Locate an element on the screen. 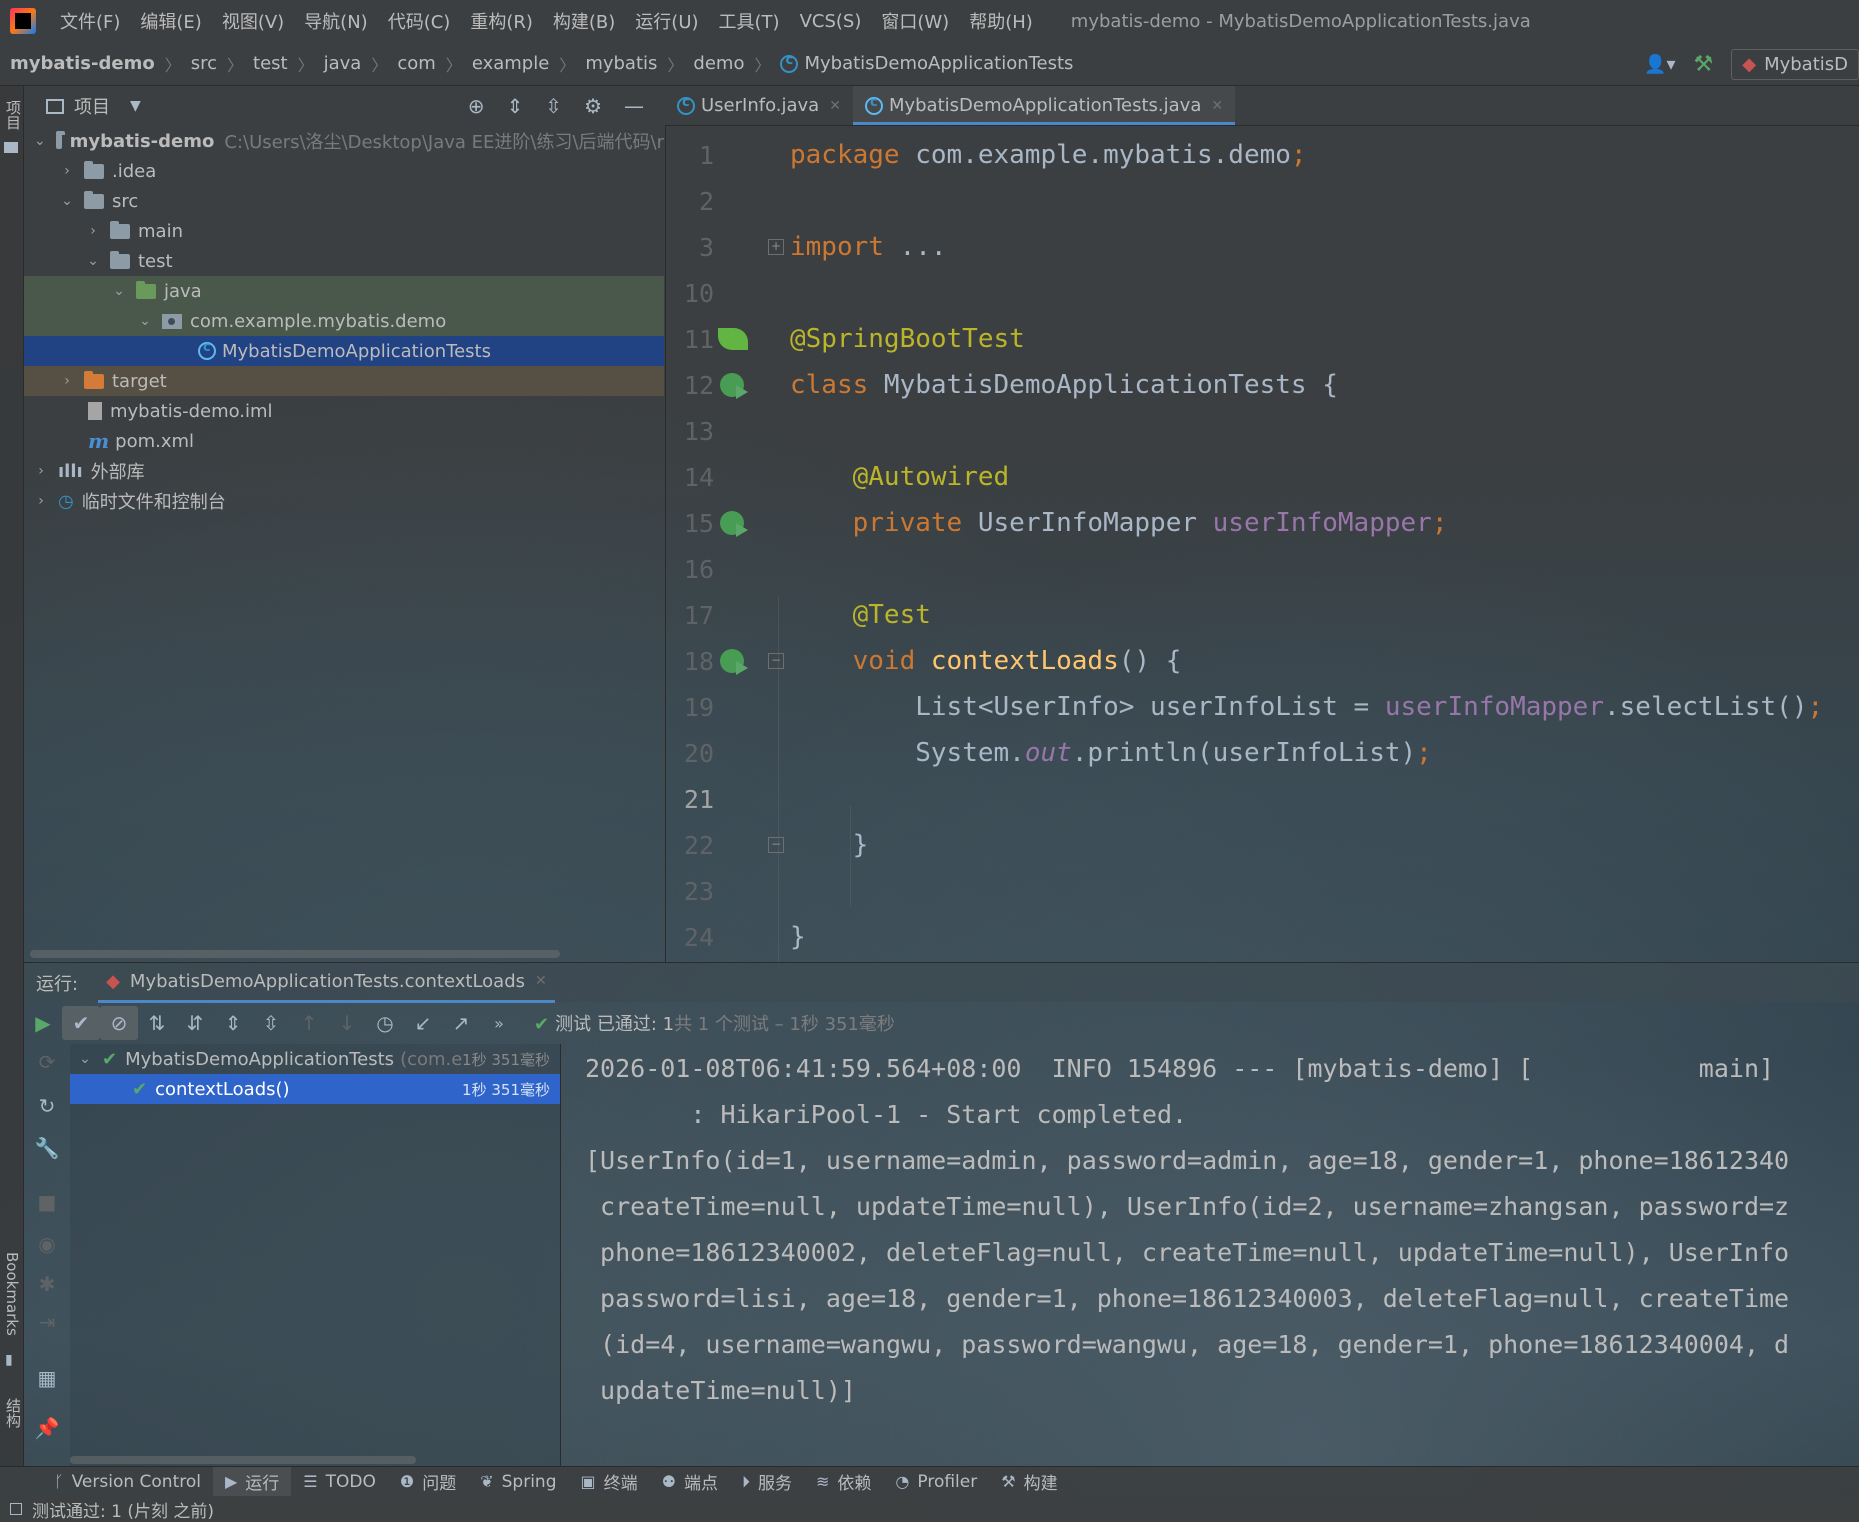  run-config-selector: ◆ MybatisD is located at coordinates (1795, 64).